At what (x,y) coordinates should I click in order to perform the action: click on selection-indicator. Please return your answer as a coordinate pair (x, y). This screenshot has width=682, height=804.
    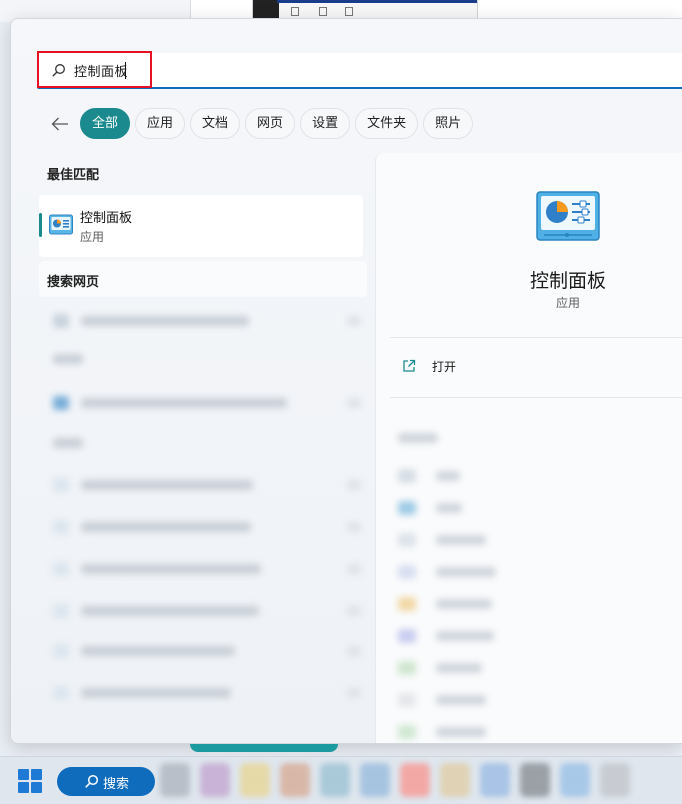
    Looking at the image, I should click on (40, 225).